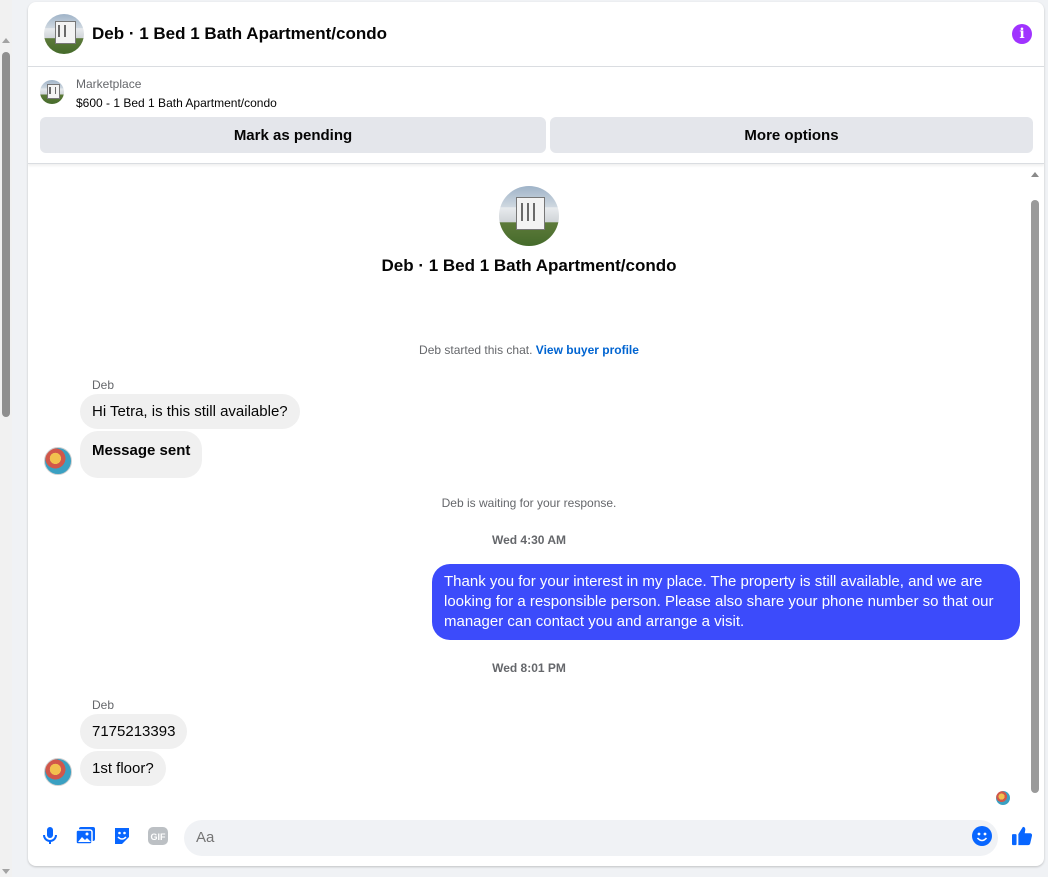  Describe the element at coordinates (52, 92) in the screenshot. I see `listing-thumbnail` at that location.